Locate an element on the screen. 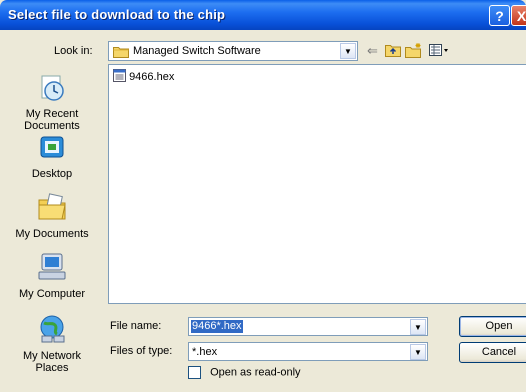 The width and height of the screenshot is (526, 392). my-documents-icon is located at coordinates (52, 208).